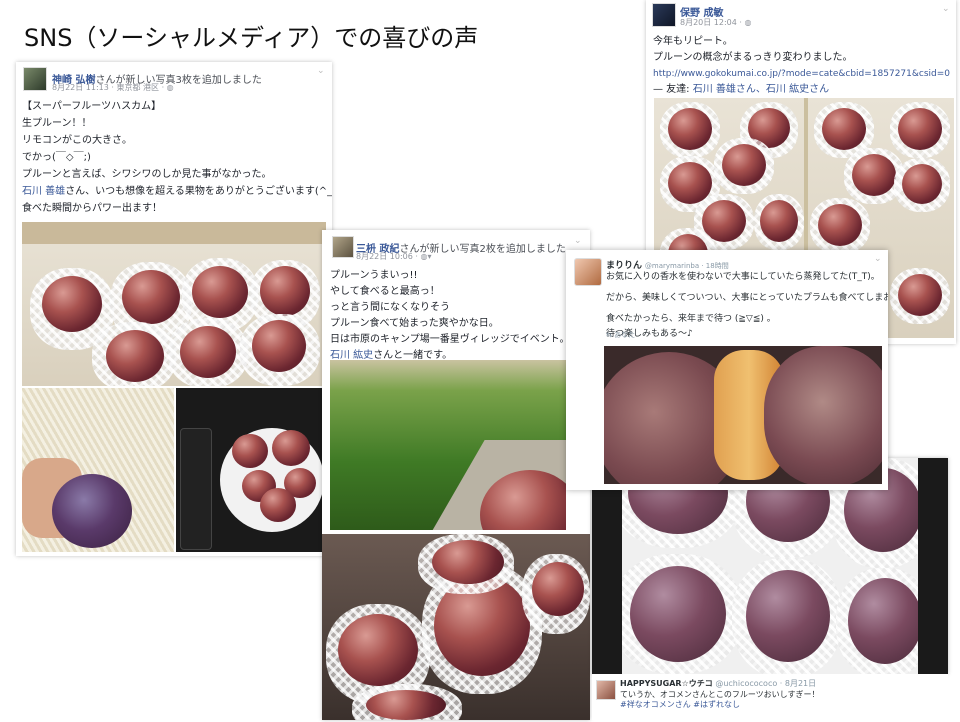 The height and width of the screenshot is (722, 960). Describe the element at coordinates (251, 38) in the screenshot. I see `slide-title: SNS（ソーシャルメディア）での喜びの声` at that location.